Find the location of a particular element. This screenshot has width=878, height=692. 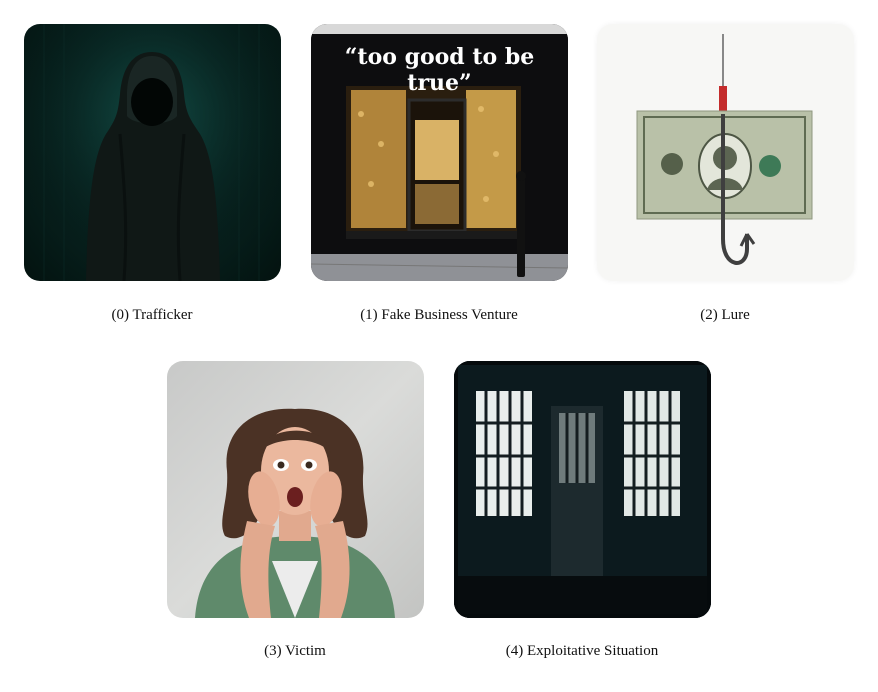

exploitative-situation-image is located at coordinates (582, 489).